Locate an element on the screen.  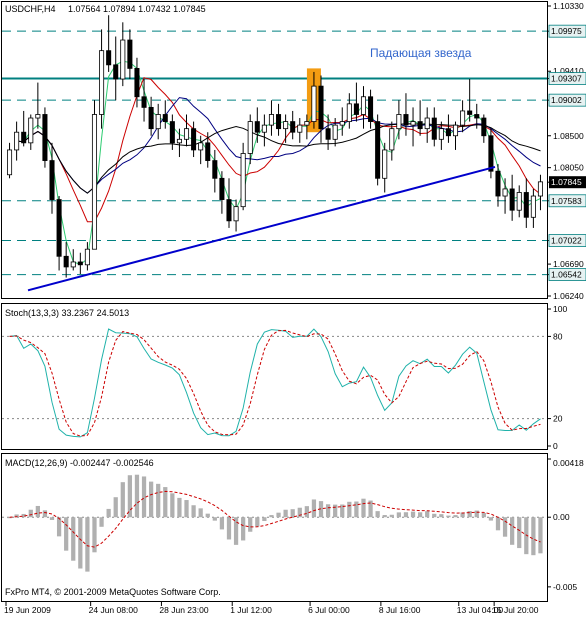
stochastic-header: Stoch(13,3,3) 33.2367 24.5013 is located at coordinates (67, 313).